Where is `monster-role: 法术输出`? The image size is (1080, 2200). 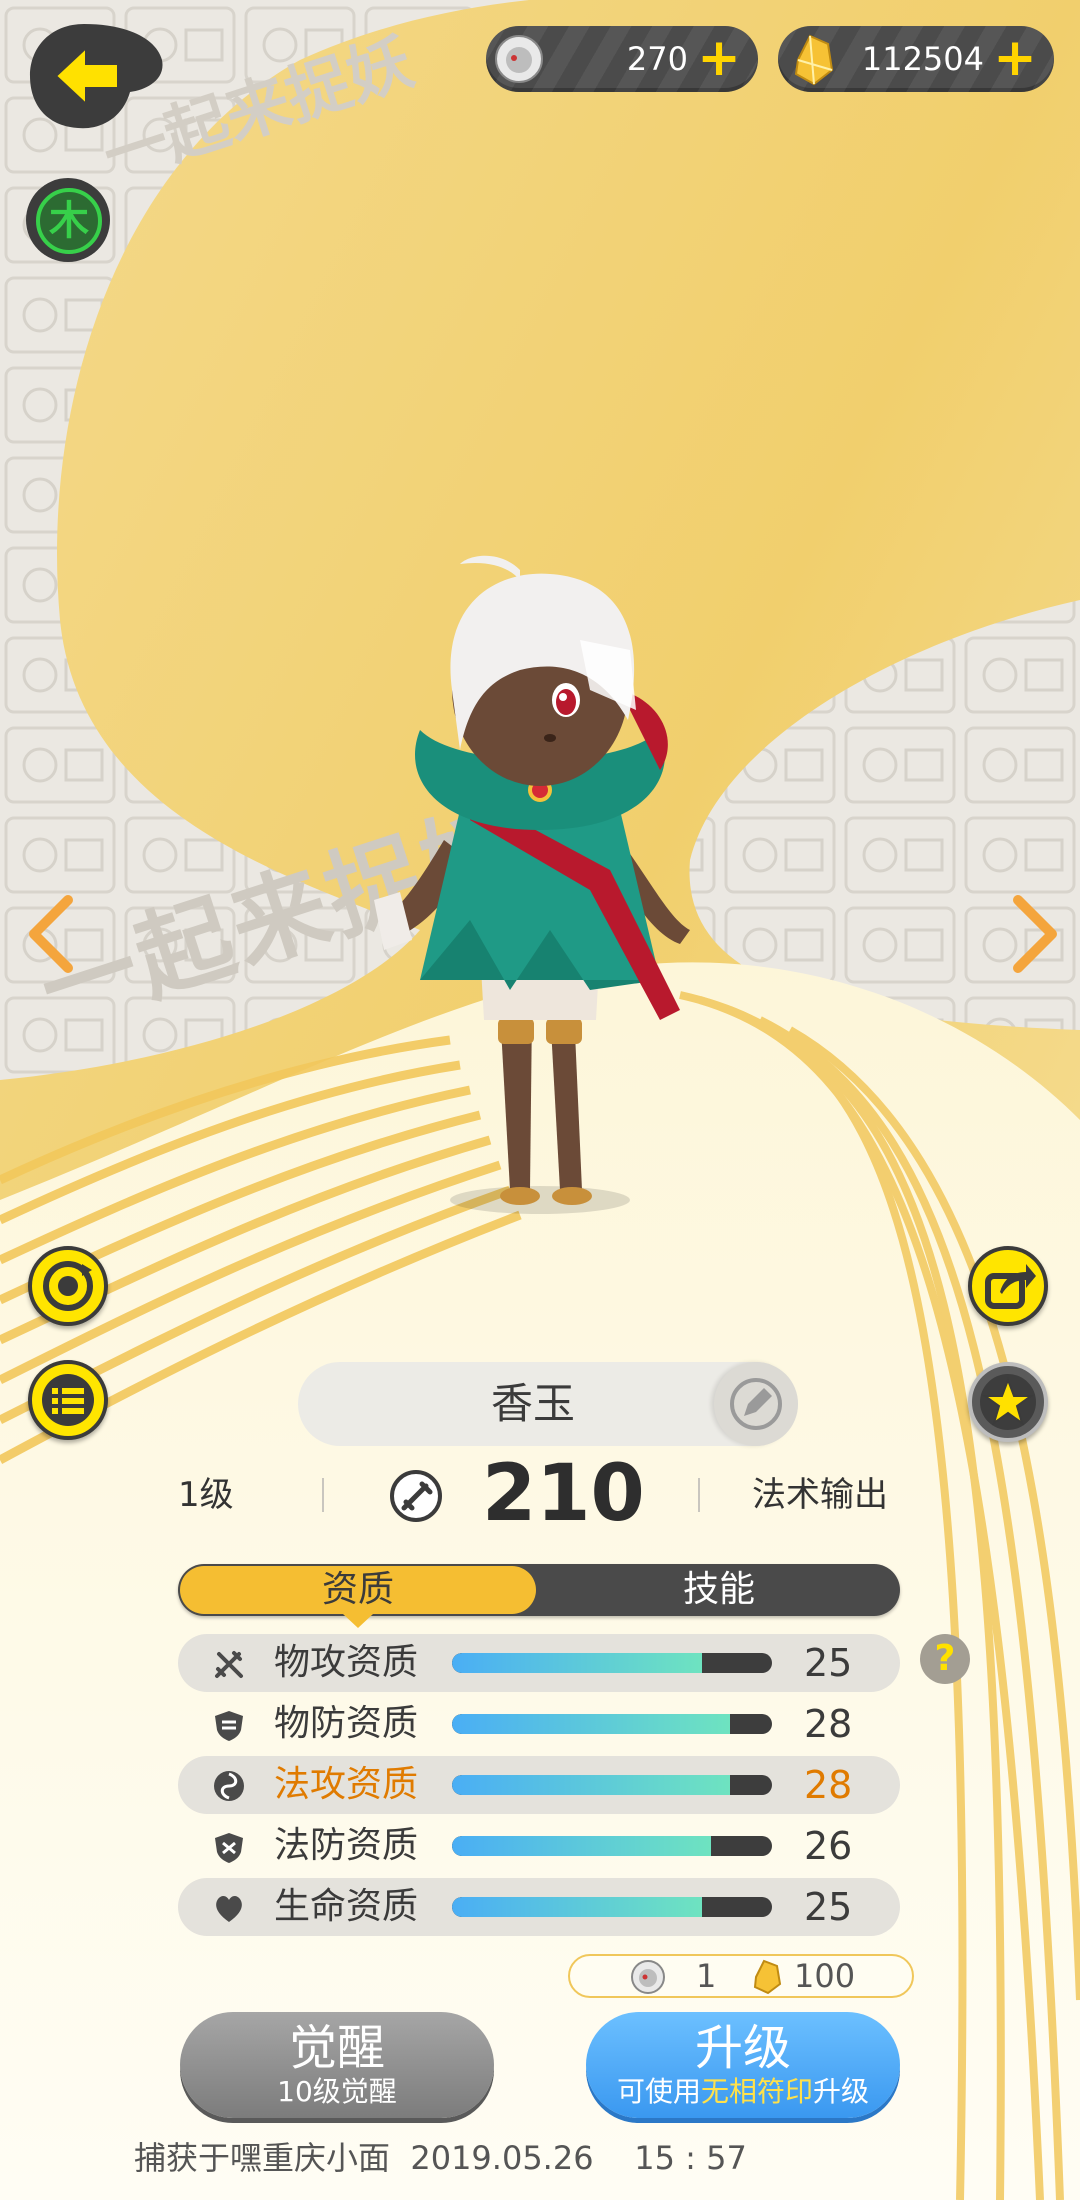
monster-role: 法术输出 is located at coordinates (820, 1495).